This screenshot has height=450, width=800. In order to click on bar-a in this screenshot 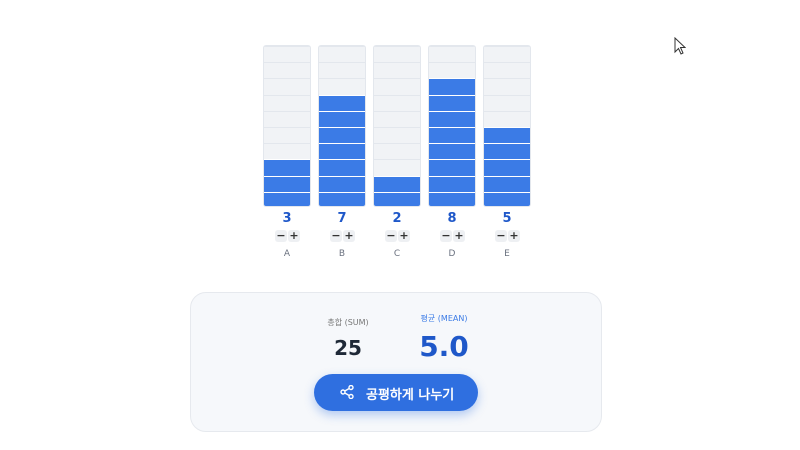, I will do `click(287, 126)`.